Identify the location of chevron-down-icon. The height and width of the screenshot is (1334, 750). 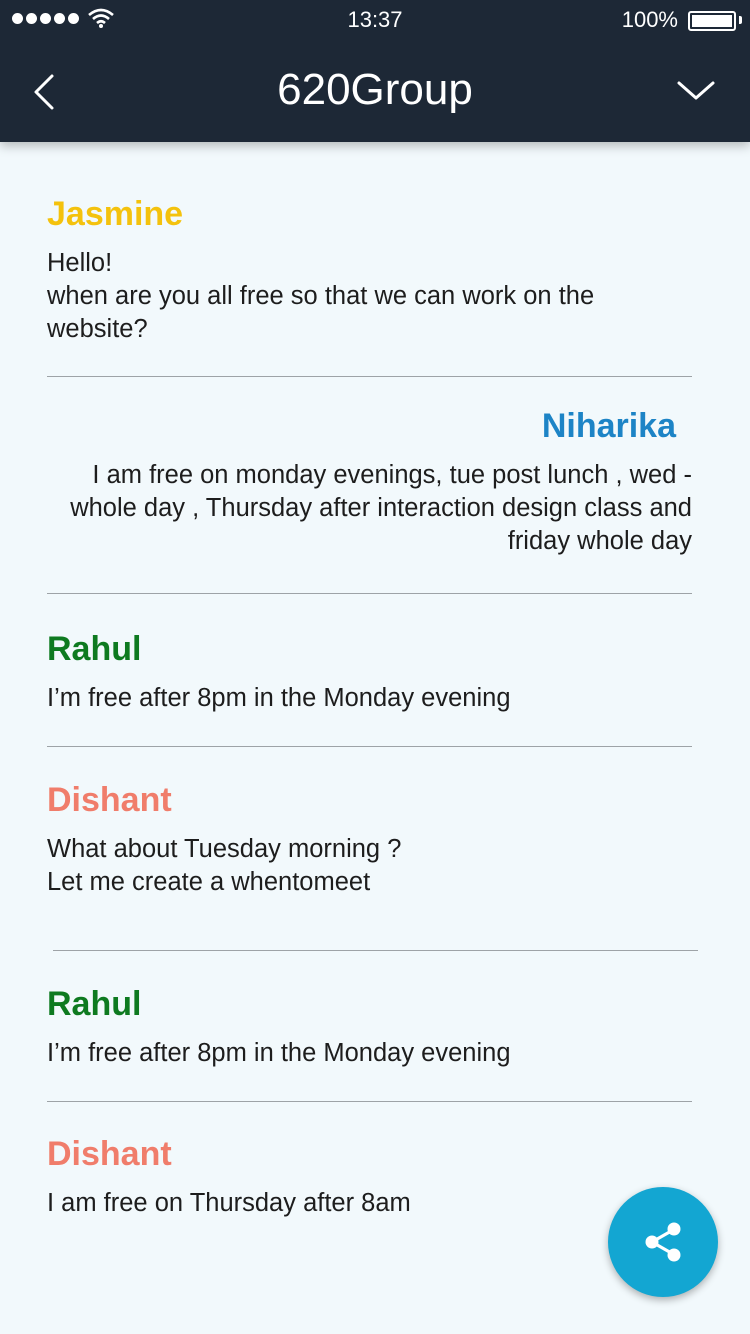
(696, 90).